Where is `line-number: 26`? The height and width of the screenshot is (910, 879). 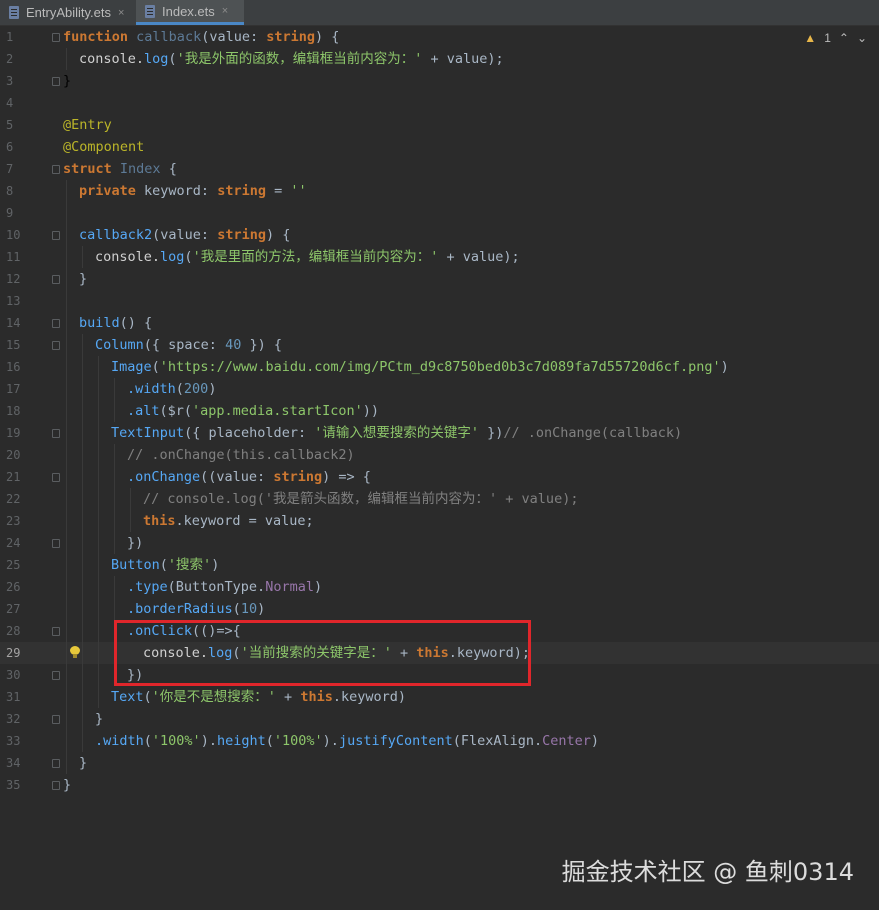
line-number: 26 is located at coordinates (13, 587).